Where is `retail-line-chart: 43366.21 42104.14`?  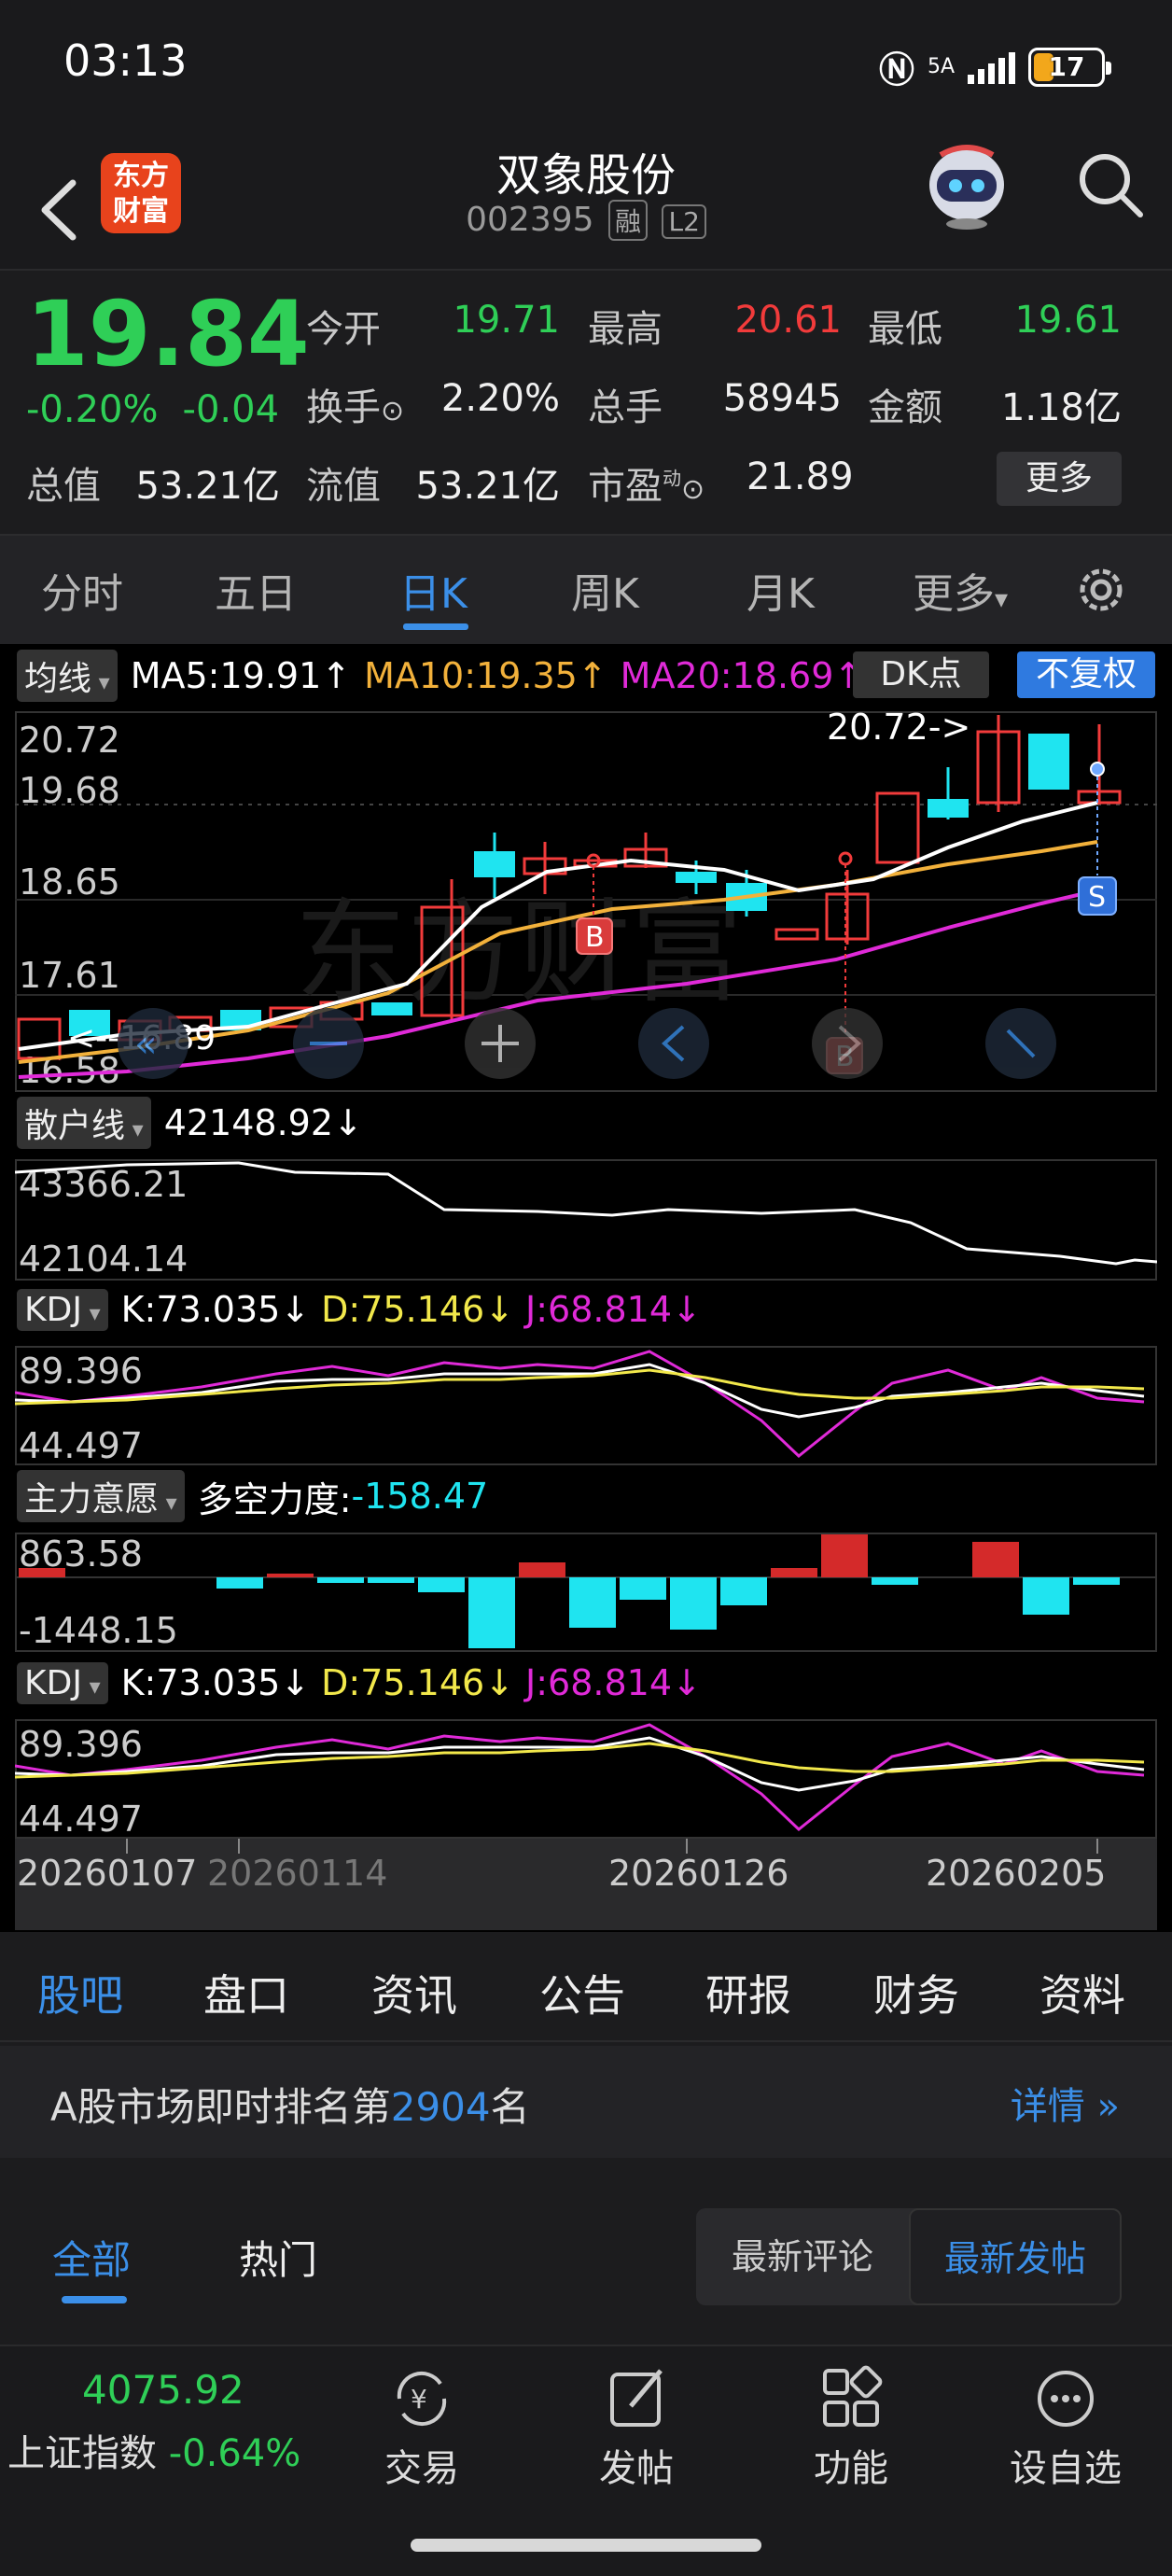 retail-line-chart: 43366.21 42104.14 is located at coordinates (586, 1220).